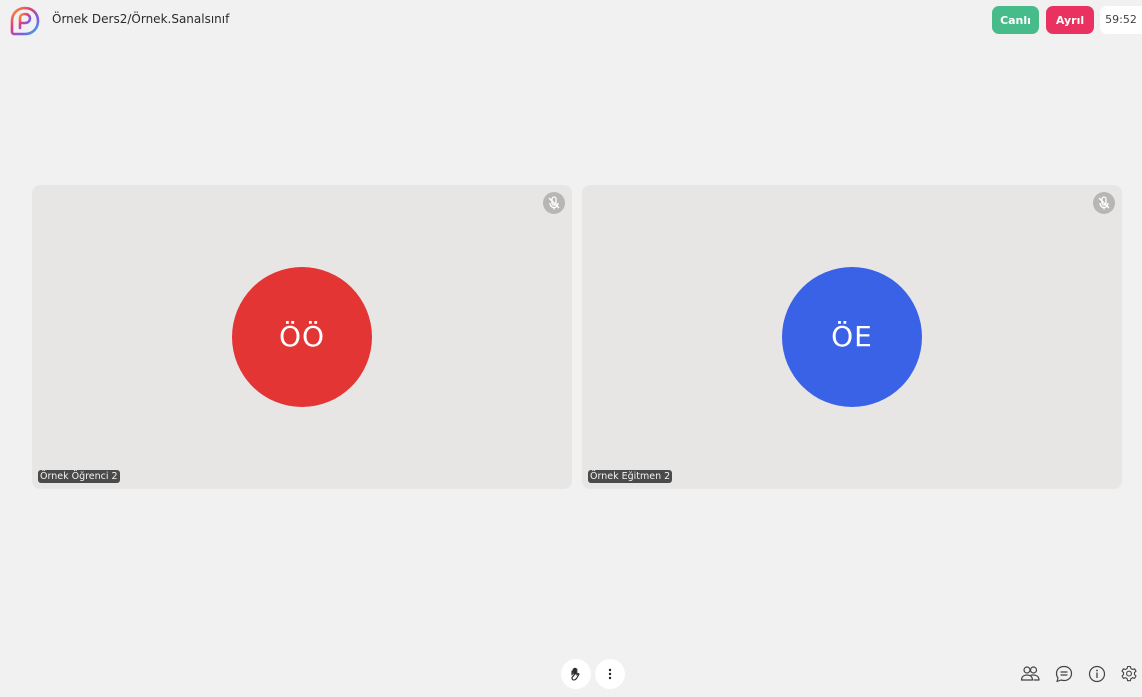  What do you see at coordinates (1070, 20) in the screenshot?
I see `leave-button: Ayrıl` at bounding box center [1070, 20].